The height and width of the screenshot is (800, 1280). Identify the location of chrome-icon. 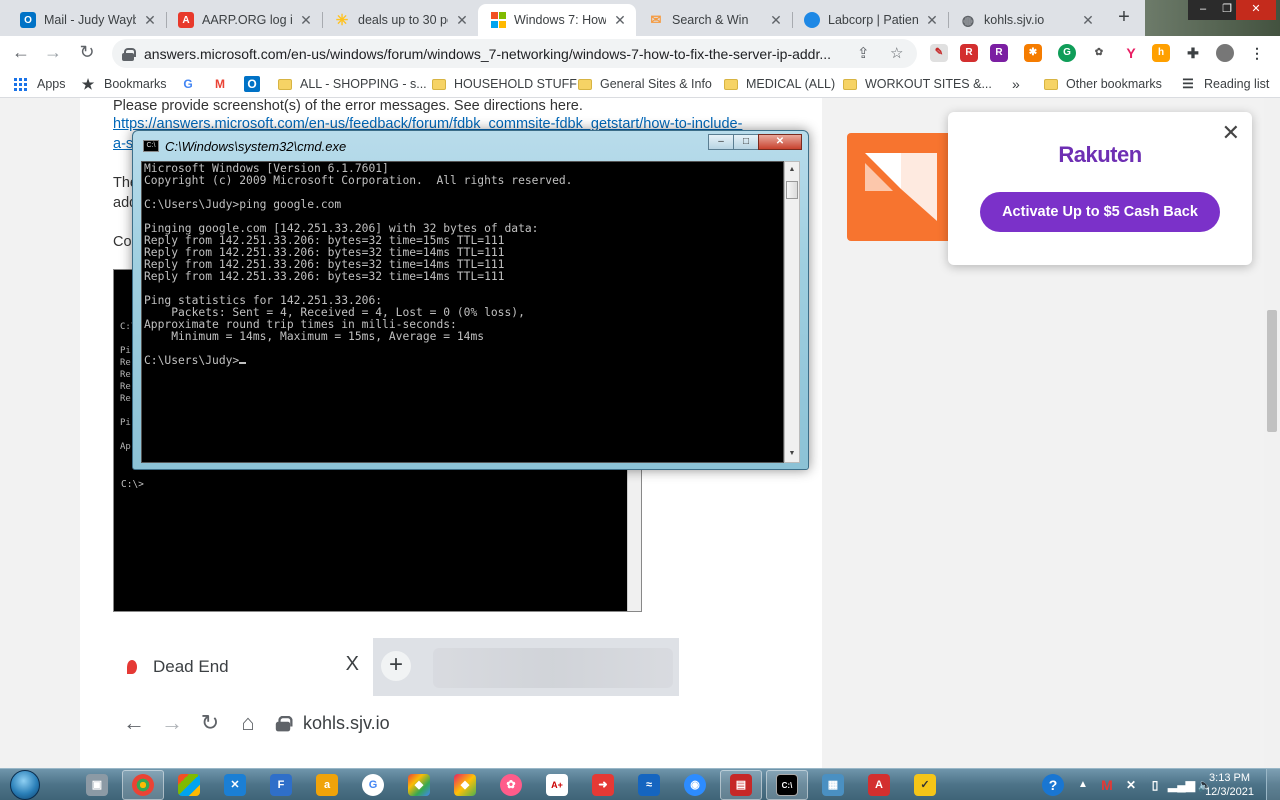
(143, 785).